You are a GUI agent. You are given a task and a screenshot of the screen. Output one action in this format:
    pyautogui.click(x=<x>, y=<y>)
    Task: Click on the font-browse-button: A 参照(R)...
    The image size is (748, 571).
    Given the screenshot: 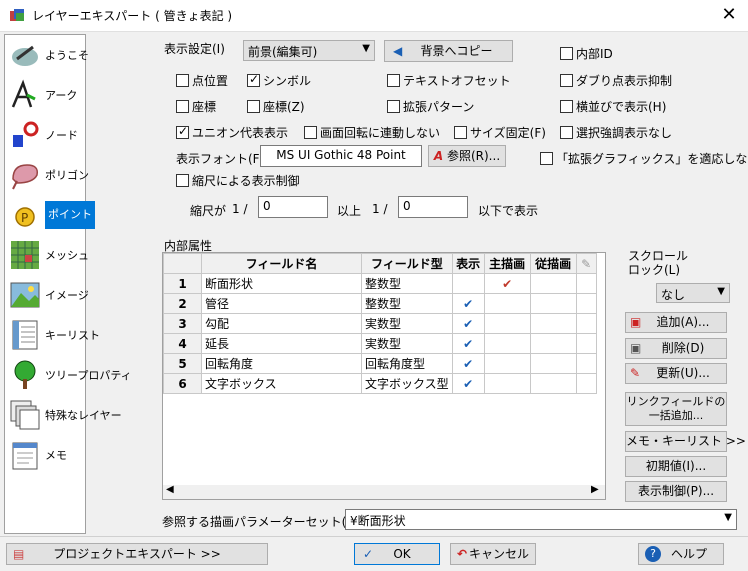 What is the action you would take?
    pyautogui.click(x=467, y=156)
    